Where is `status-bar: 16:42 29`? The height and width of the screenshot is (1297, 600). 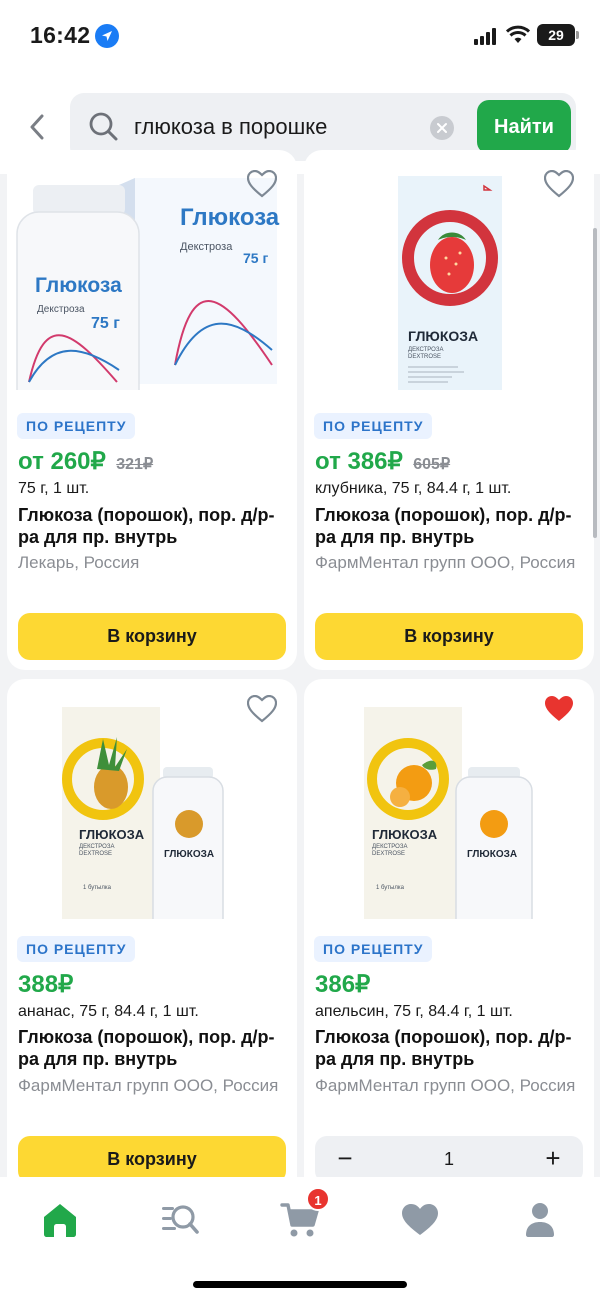 status-bar: 16:42 29 is located at coordinates (300, 35).